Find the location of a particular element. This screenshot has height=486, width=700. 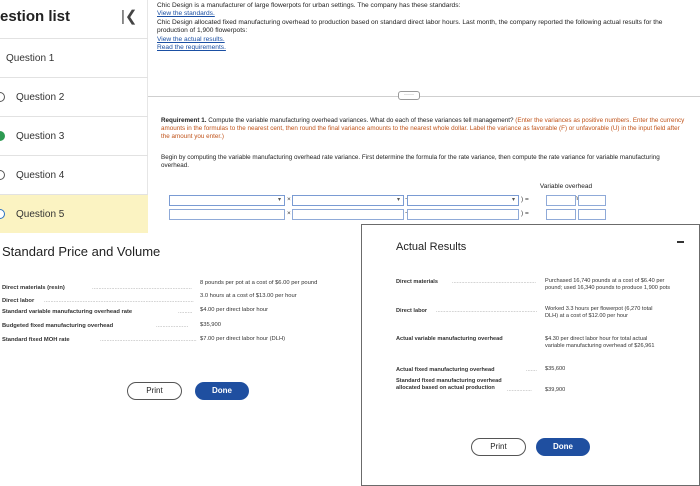

formula-dropdown-2: ▾ is located at coordinates (348, 200).